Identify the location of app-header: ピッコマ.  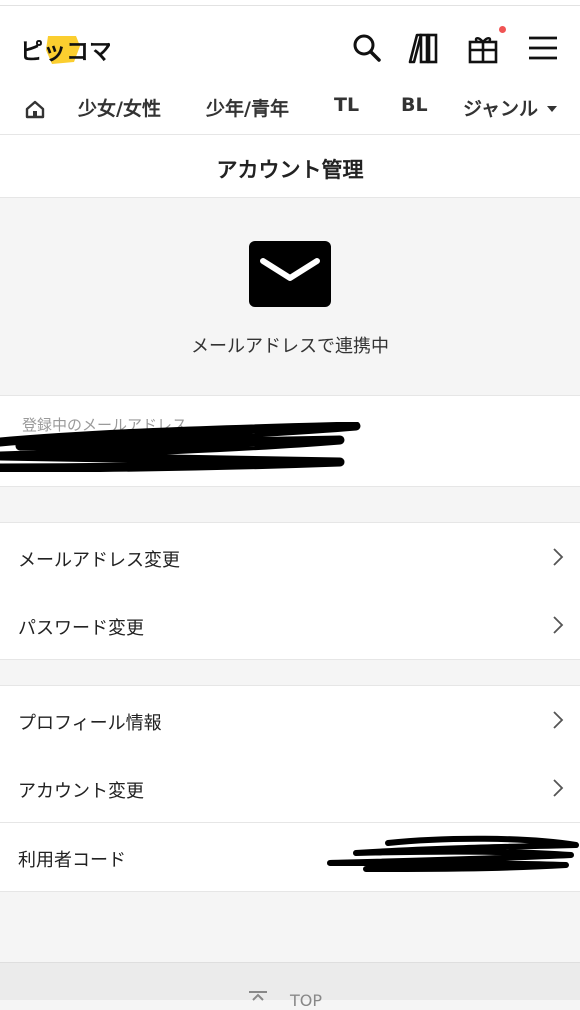
(290, 45).